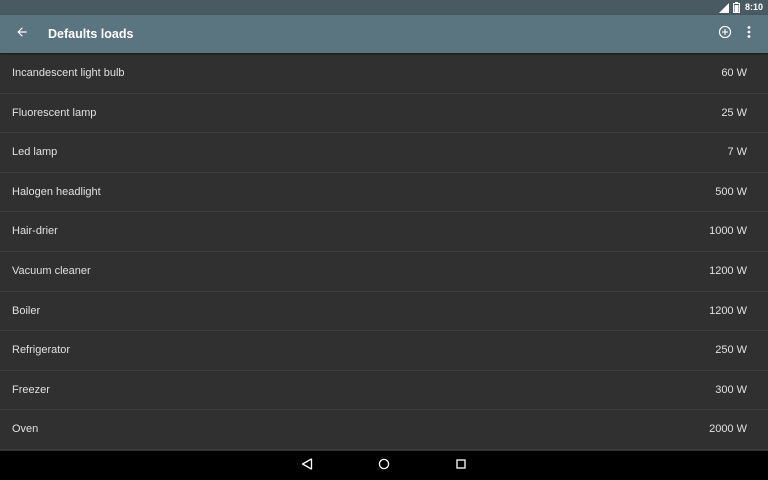  Describe the element at coordinates (724, 7) in the screenshot. I see `signal-icon` at that location.